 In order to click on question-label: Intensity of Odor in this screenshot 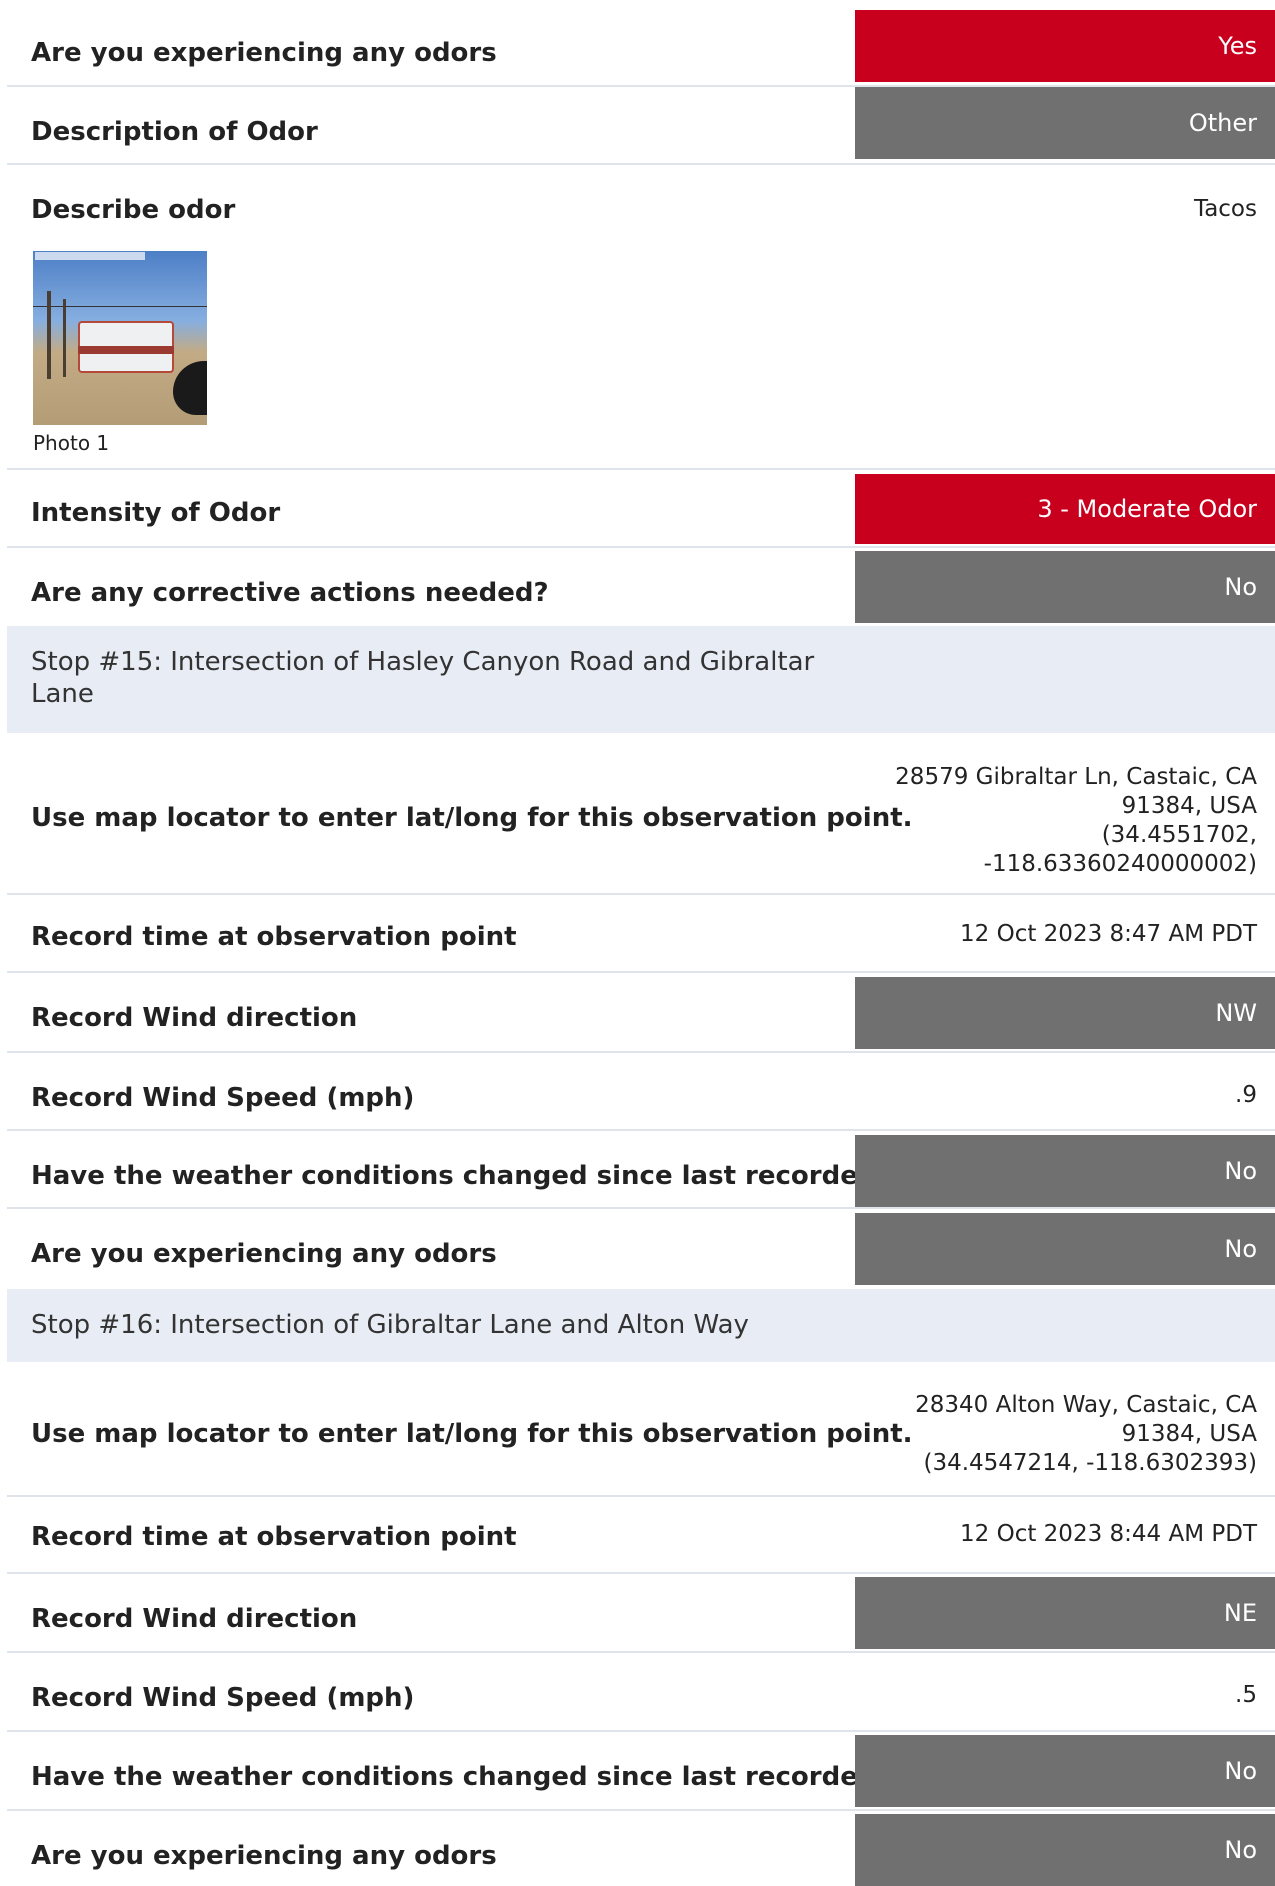, I will do `click(156, 513)`.